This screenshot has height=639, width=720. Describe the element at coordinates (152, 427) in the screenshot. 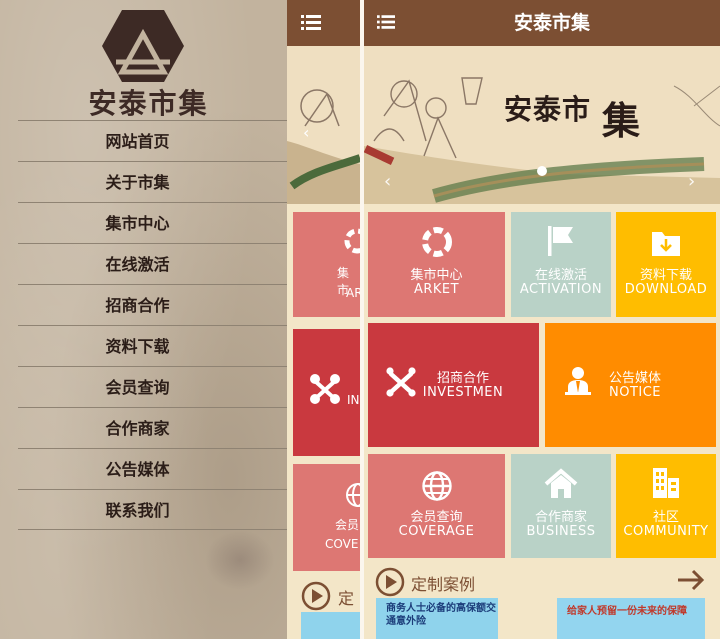

I see `menu-item-partners: 合作商家` at that location.